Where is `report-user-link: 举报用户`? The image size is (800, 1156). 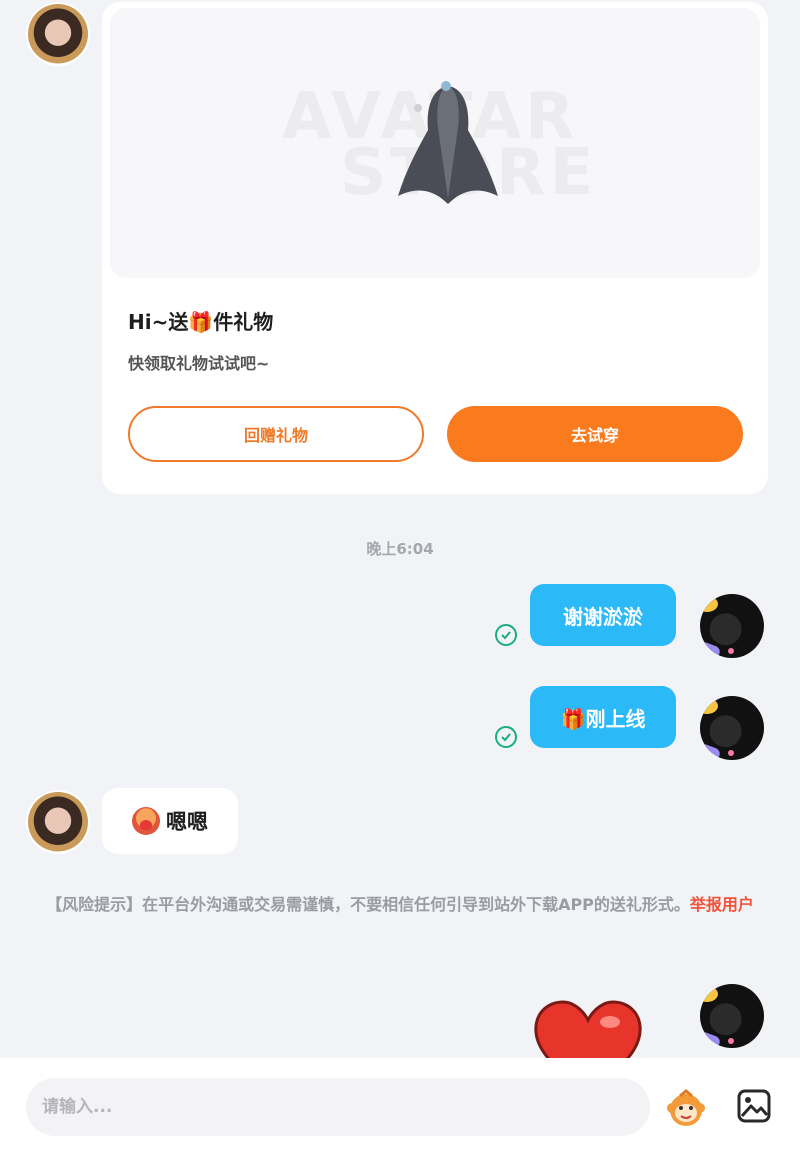 report-user-link: 举报用户 is located at coordinates (722, 904).